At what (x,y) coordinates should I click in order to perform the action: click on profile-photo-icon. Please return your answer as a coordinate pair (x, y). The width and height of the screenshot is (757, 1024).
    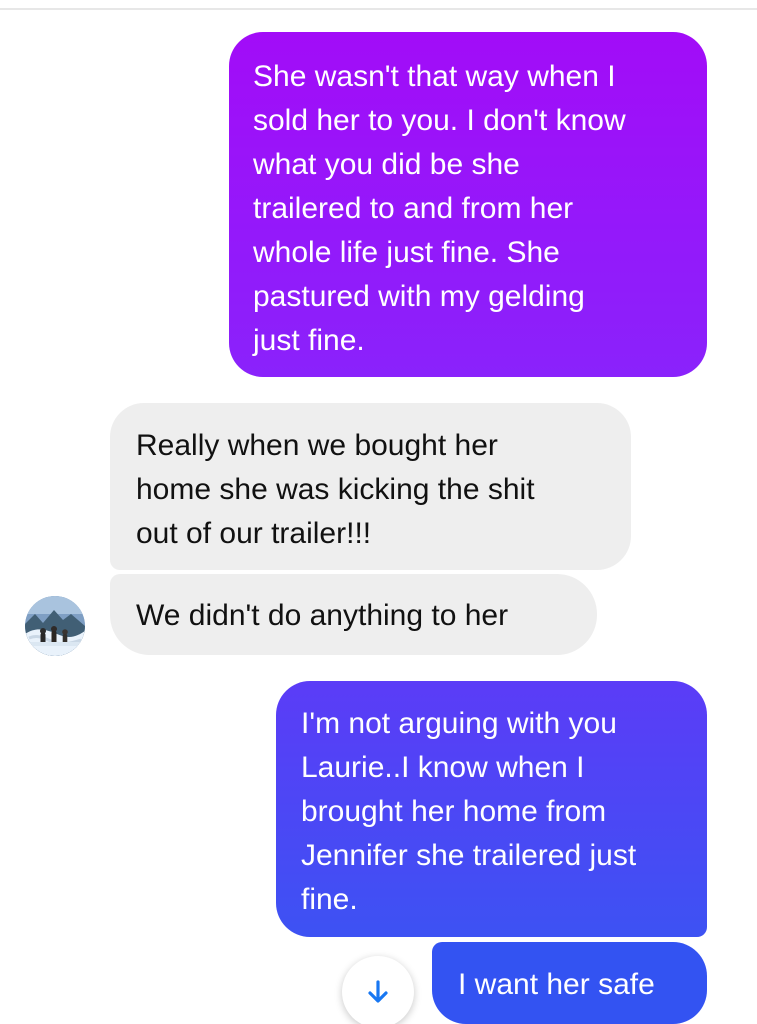
    Looking at the image, I should click on (55, 626).